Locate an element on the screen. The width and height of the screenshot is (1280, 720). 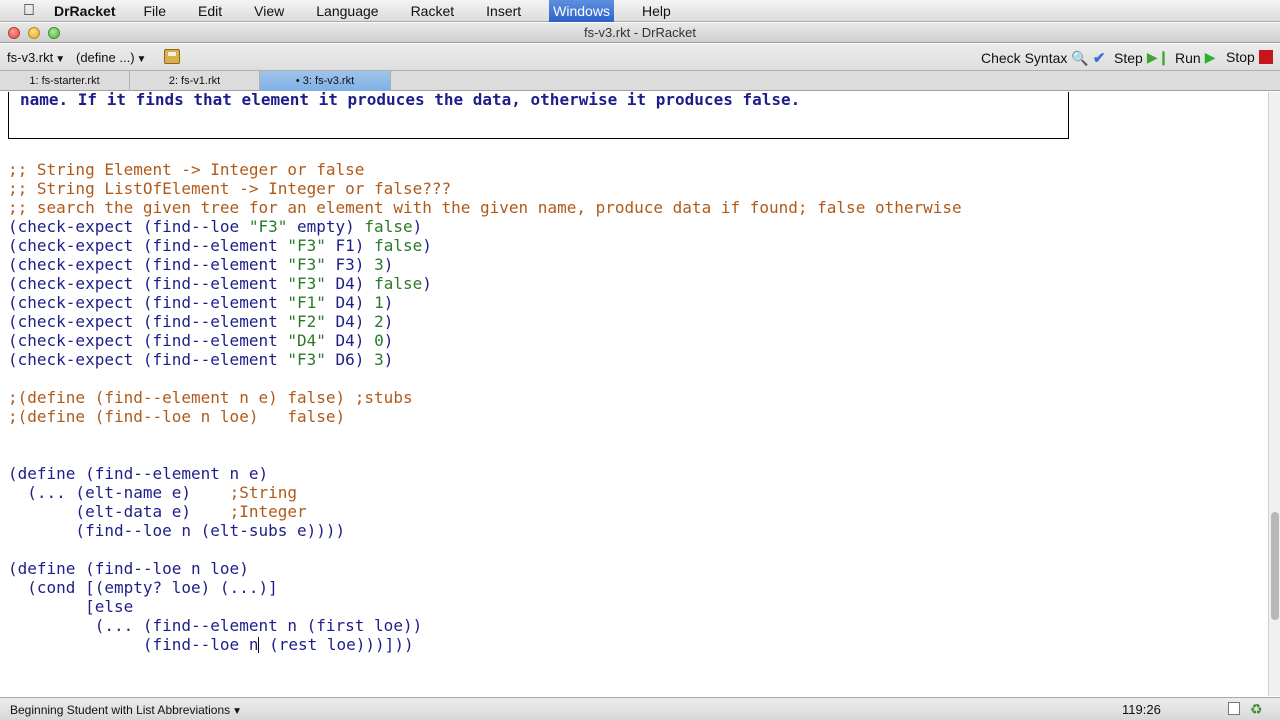
code-line: (check-expect (find--element "F2" D4) 2) is located at coordinates (633, 321).